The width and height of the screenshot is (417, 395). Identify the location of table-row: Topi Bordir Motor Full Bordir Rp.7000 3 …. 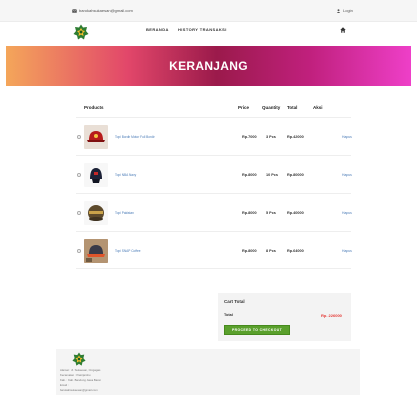
(214, 136).